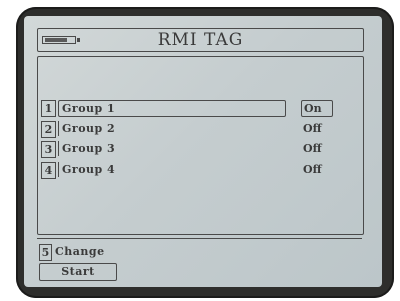  Describe the element at coordinates (170, 148) in the screenshot. I see `group-label: Group 3` at that location.